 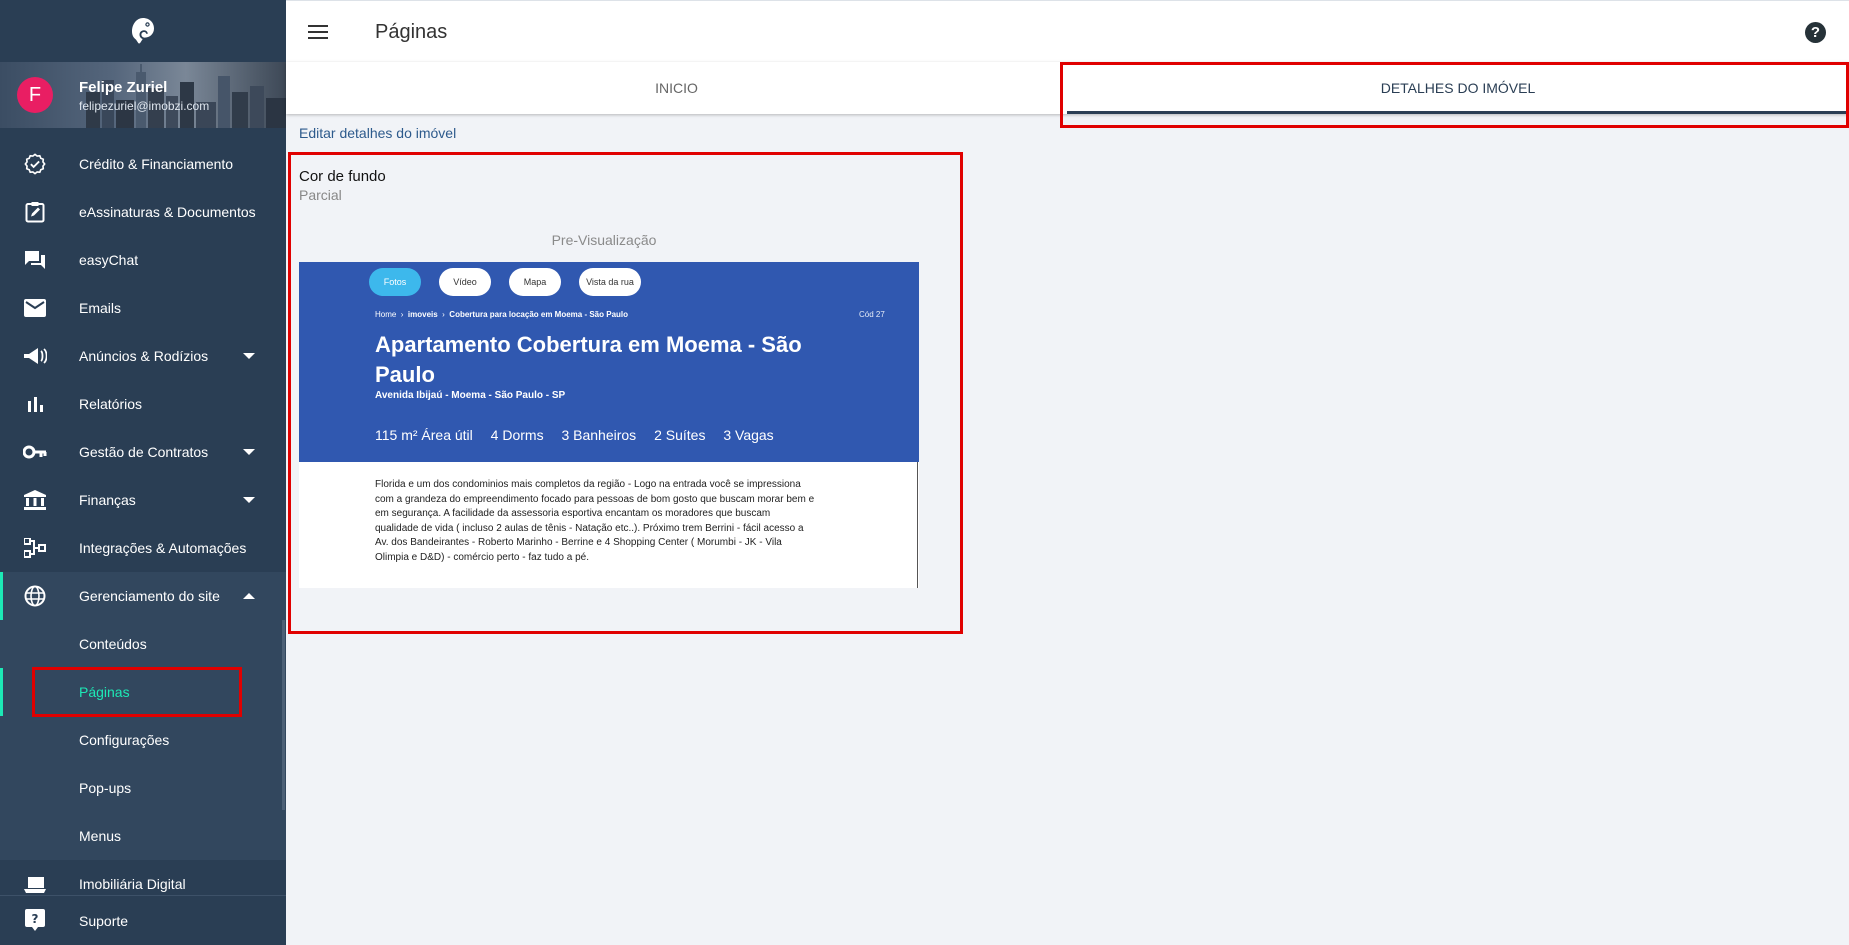 I want to click on sidebar-subitem-configuracoes: Configurações, so click(x=143, y=740).